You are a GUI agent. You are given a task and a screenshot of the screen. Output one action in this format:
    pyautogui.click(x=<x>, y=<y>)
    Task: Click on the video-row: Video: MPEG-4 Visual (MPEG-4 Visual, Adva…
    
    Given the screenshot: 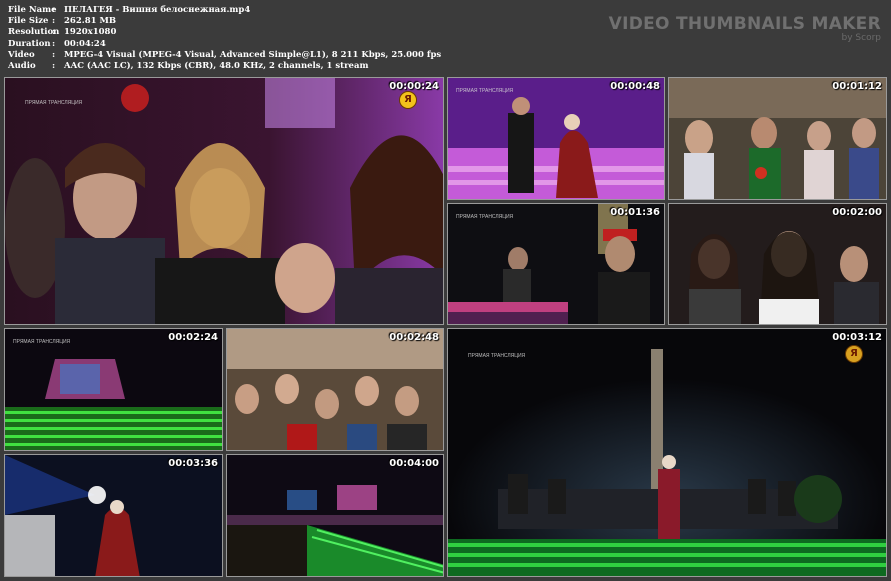 What is the action you would take?
    pyautogui.click(x=225, y=54)
    